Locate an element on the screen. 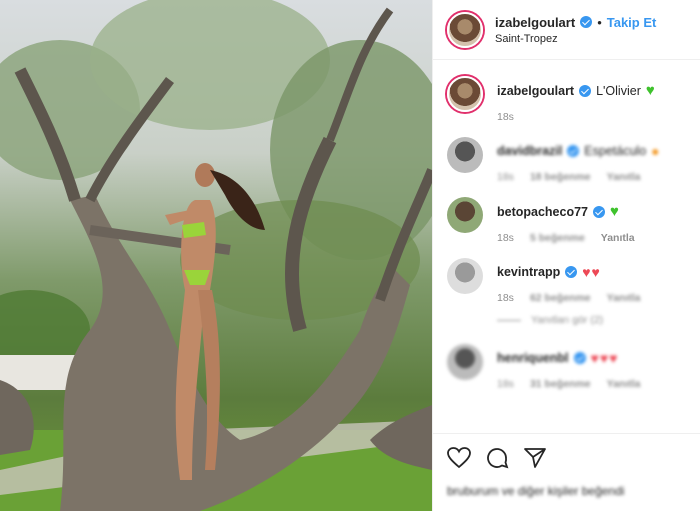  author-username: izabelgoulart is located at coordinates (535, 22).